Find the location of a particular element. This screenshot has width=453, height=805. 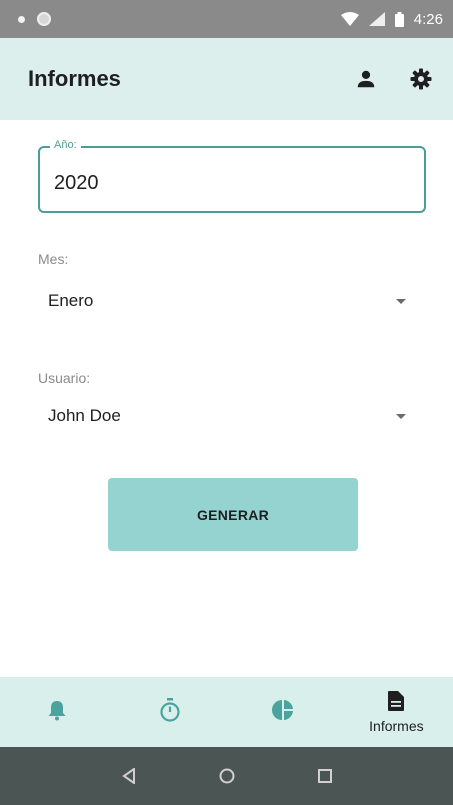

user-select: John Doe is located at coordinates (227, 416).